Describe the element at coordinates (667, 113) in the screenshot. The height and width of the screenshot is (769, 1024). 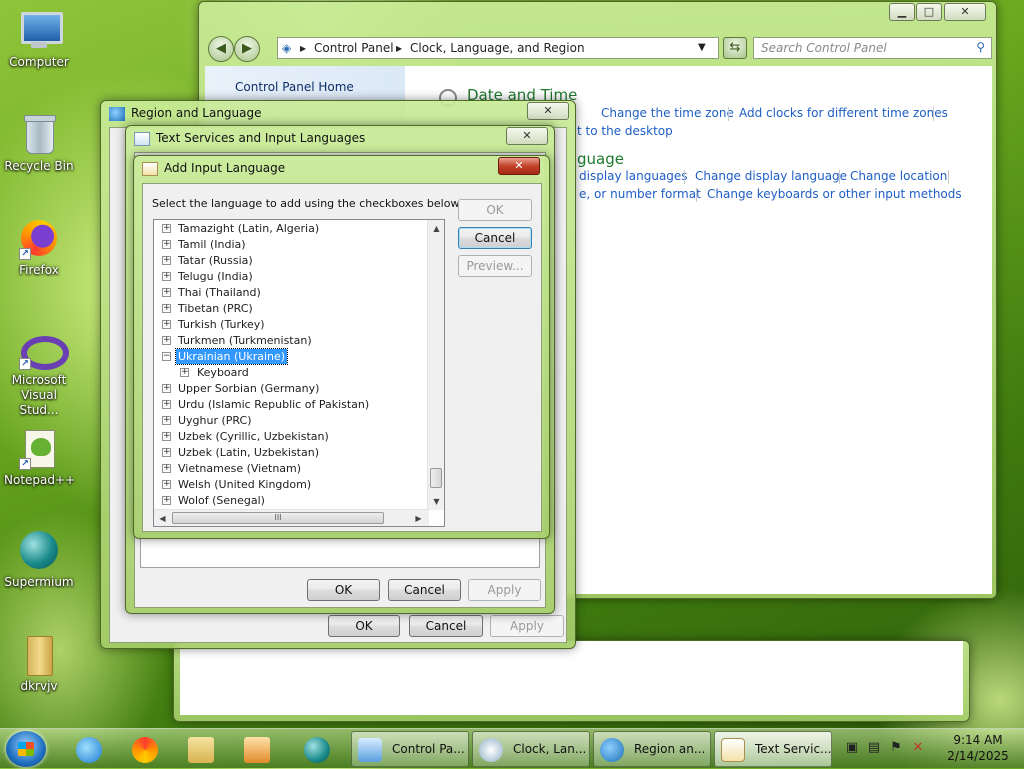
I see `change-time-zone-link: Change the time zone` at that location.